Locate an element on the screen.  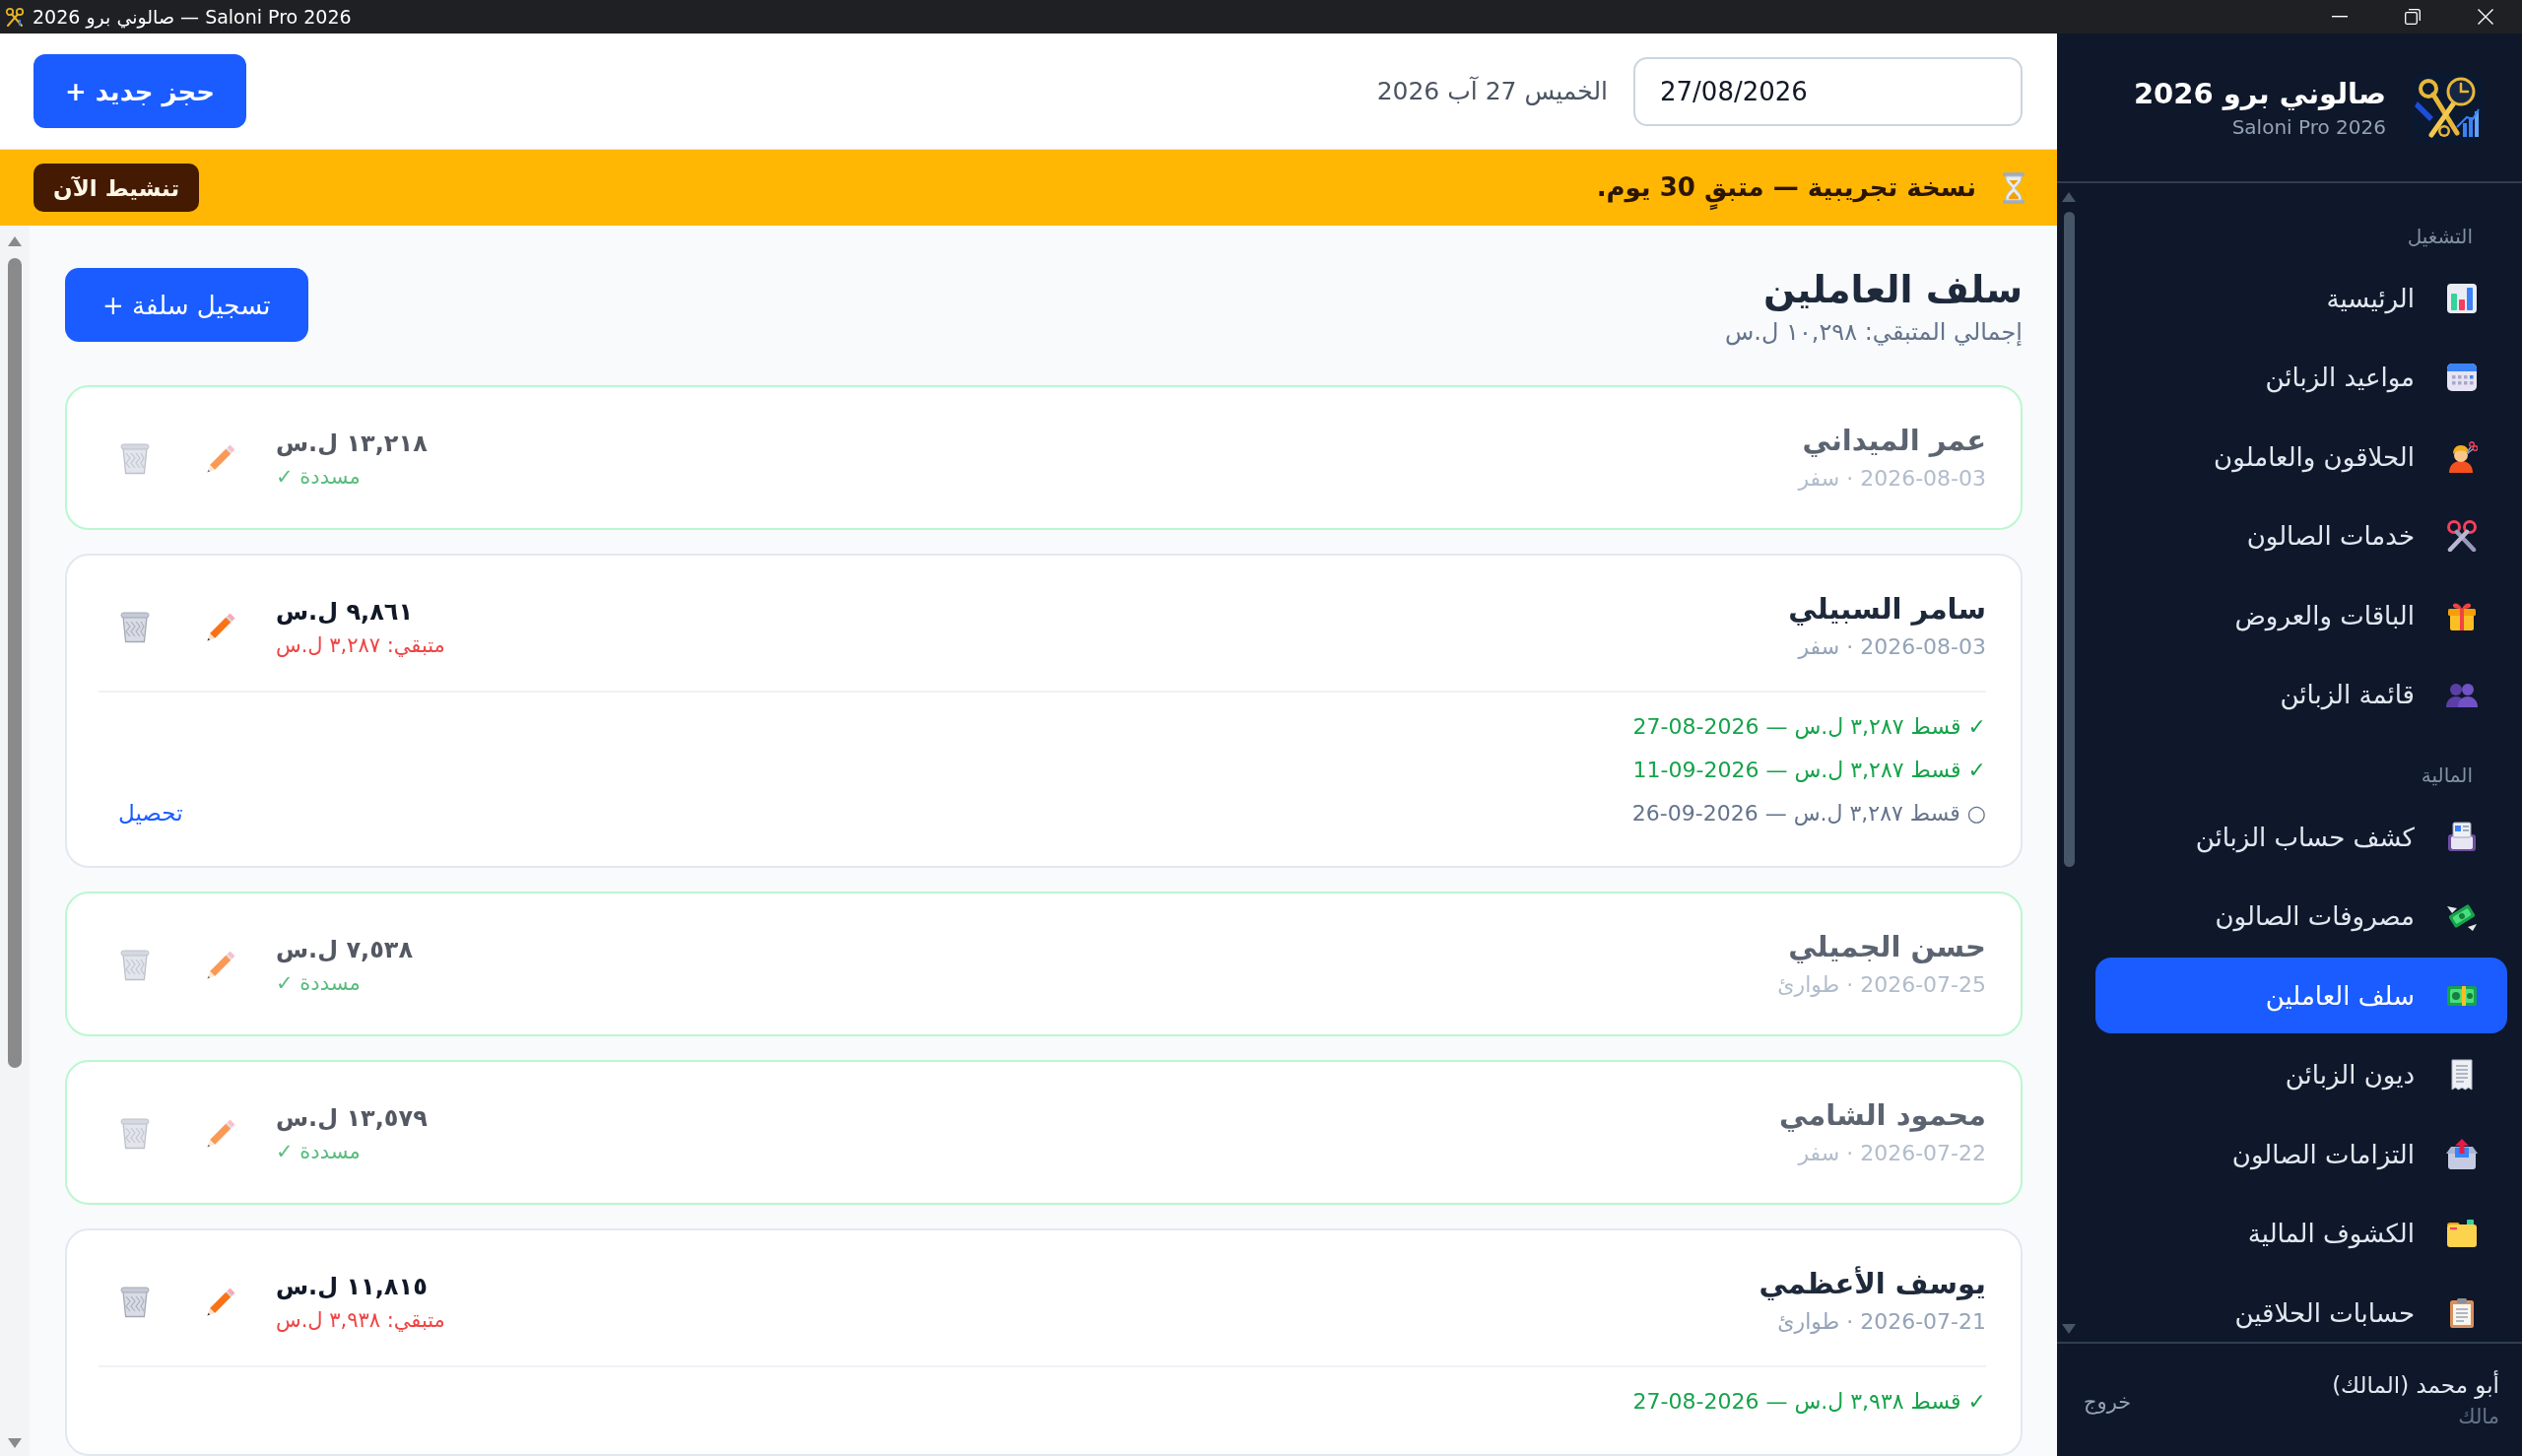
page-title: سلف العاملين is located at coordinates (1892, 290).